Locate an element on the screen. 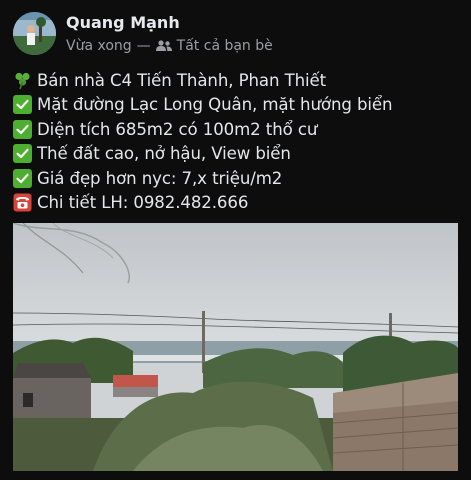  author-name: Quang Mạnh is located at coordinates (123, 22).